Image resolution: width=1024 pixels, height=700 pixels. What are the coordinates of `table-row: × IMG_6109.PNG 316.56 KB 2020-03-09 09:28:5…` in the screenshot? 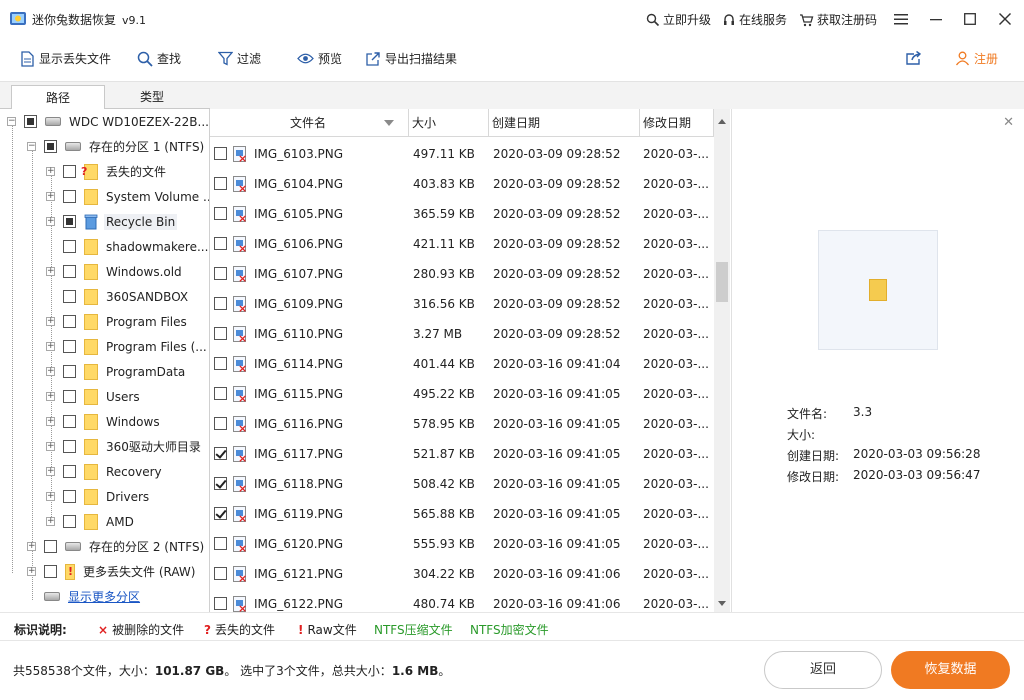 It's located at (462, 304).